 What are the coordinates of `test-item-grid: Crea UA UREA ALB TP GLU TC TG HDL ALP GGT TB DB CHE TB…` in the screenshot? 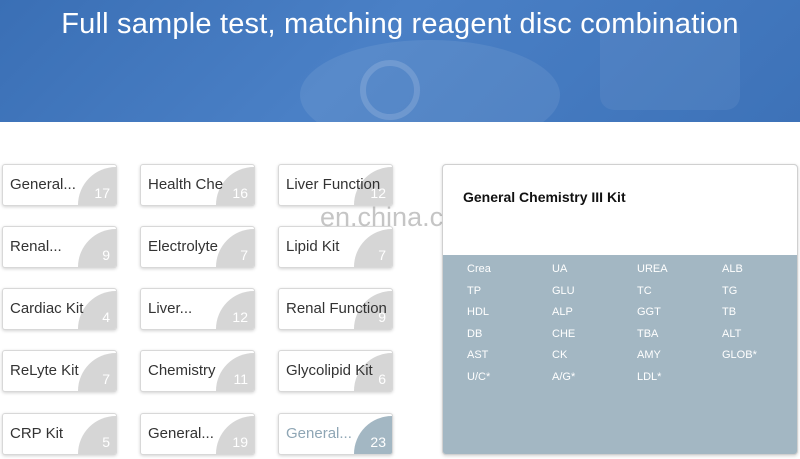 It's located at (632, 327).